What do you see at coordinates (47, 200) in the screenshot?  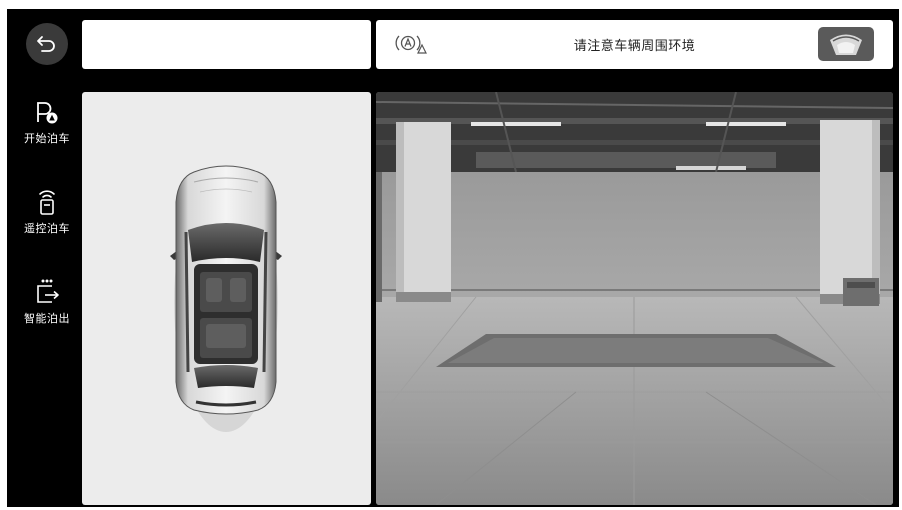 I see `remote-parking-icon` at bounding box center [47, 200].